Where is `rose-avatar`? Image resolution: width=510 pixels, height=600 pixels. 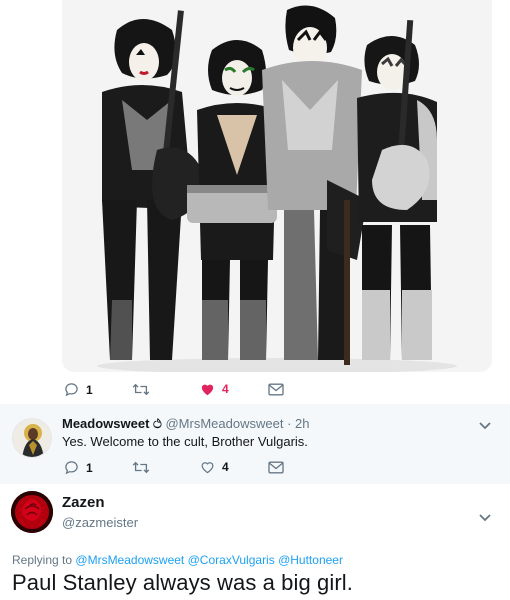
rose-avatar is located at coordinates (32, 512).